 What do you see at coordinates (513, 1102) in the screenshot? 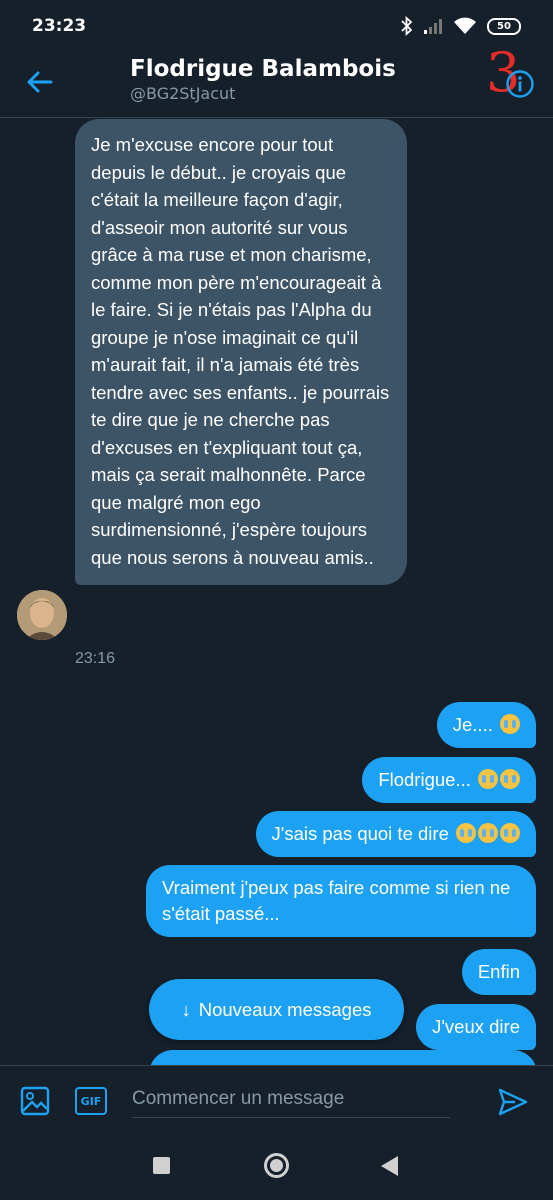
I see `send-icon` at bounding box center [513, 1102].